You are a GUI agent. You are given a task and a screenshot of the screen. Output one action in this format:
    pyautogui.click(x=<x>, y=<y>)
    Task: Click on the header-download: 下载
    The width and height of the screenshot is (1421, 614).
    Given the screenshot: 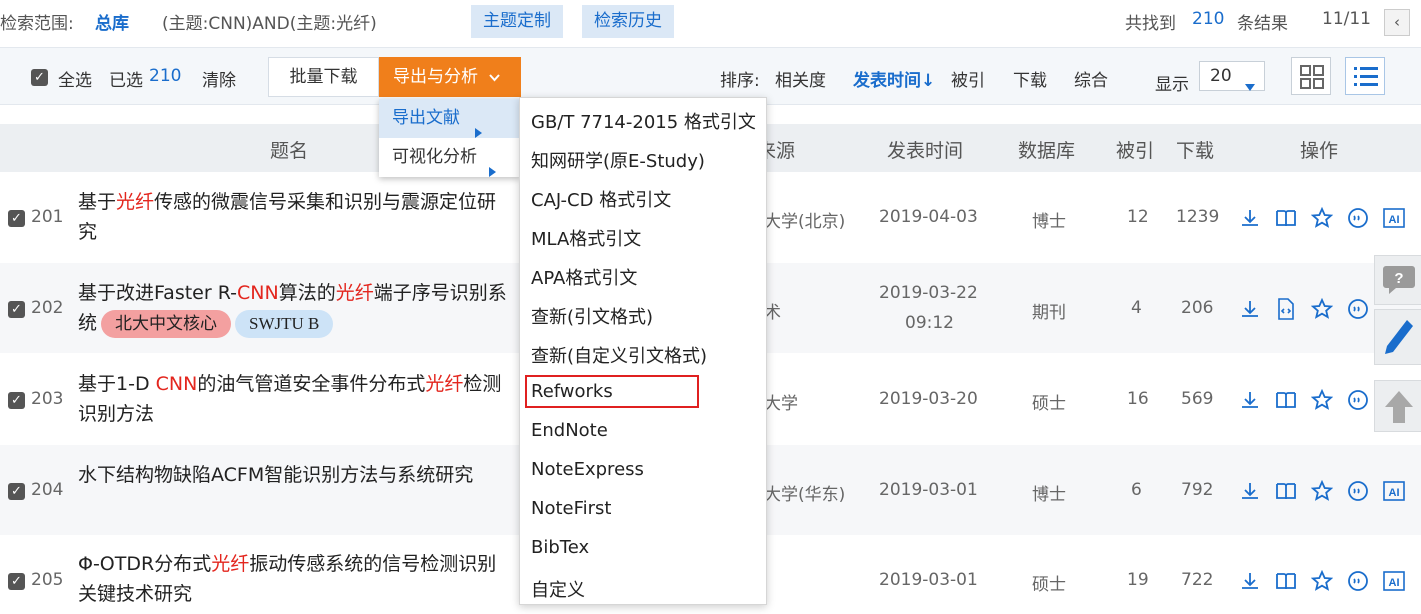 What is the action you would take?
    pyautogui.click(x=1195, y=151)
    